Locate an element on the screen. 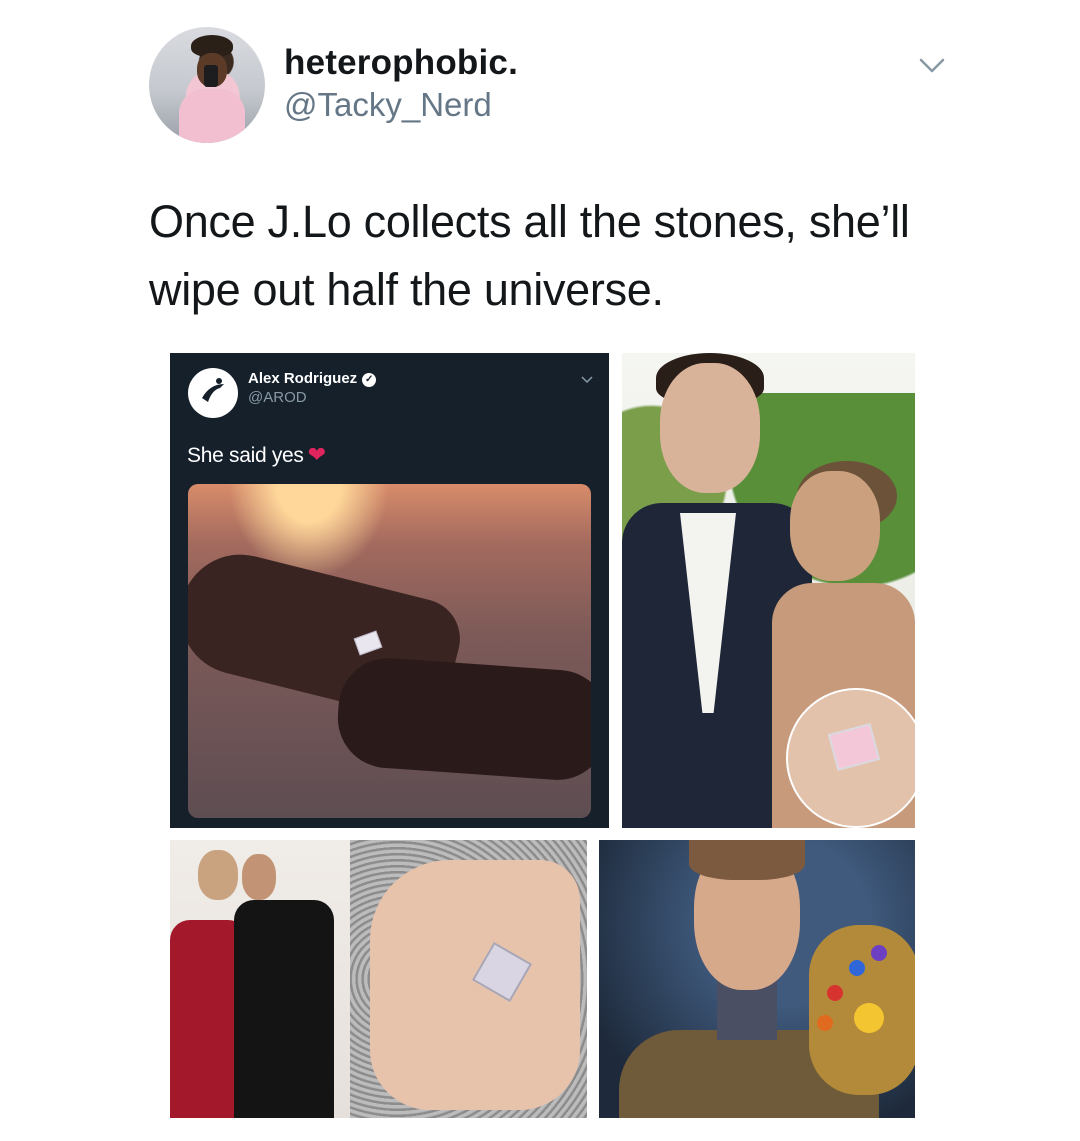 Image resolution: width=1080 pixels, height=1141 pixels. display-name: heterophobic. is located at coordinates (401, 63).